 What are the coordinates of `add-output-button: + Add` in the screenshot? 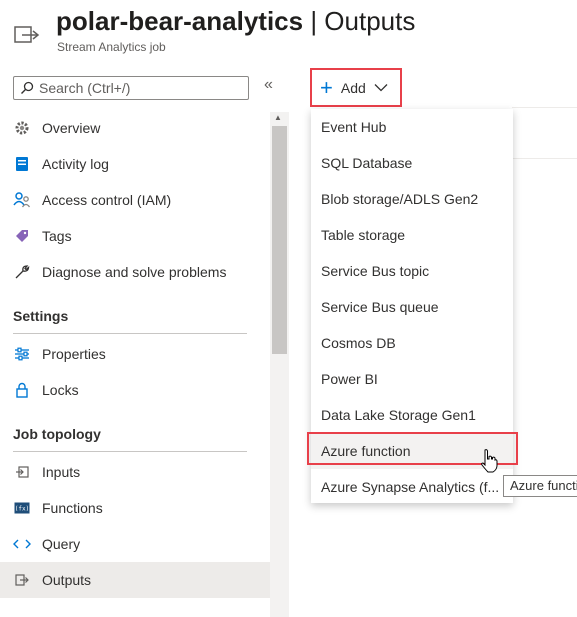 It's located at (356, 87).